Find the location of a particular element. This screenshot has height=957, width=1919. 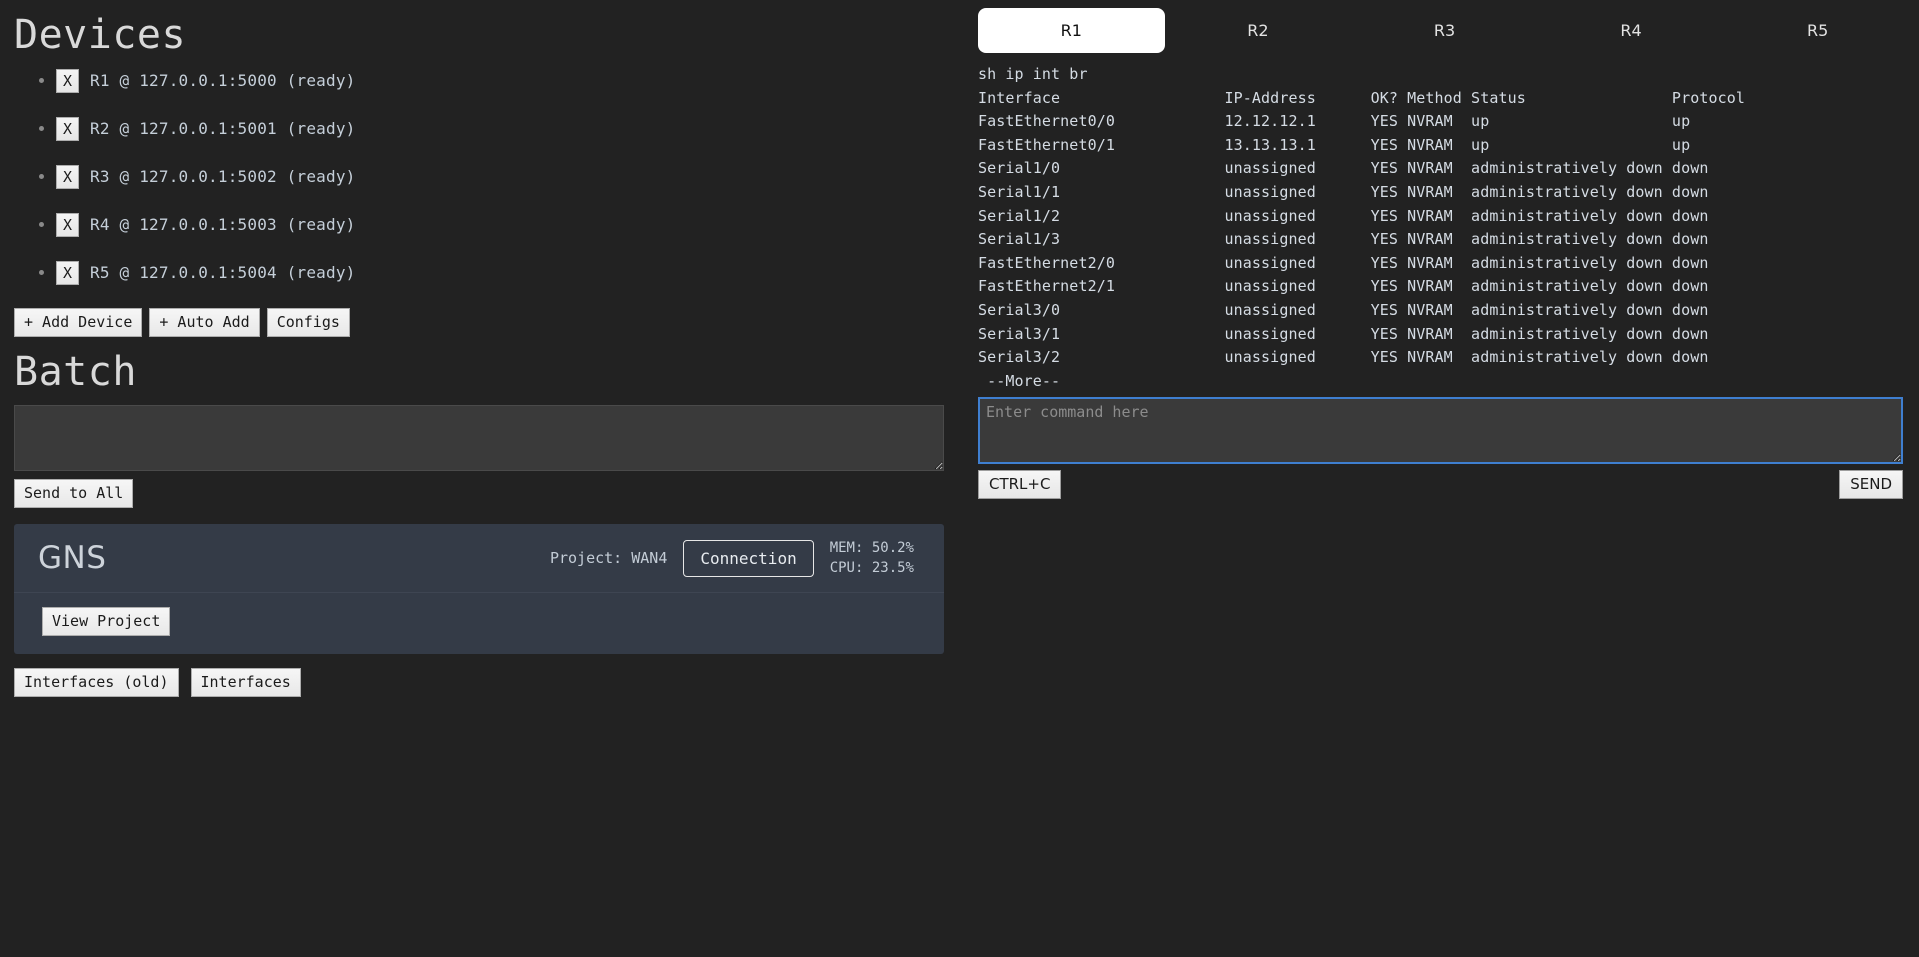

interfaces-button: Interfaces is located at coordinates (245, 682).